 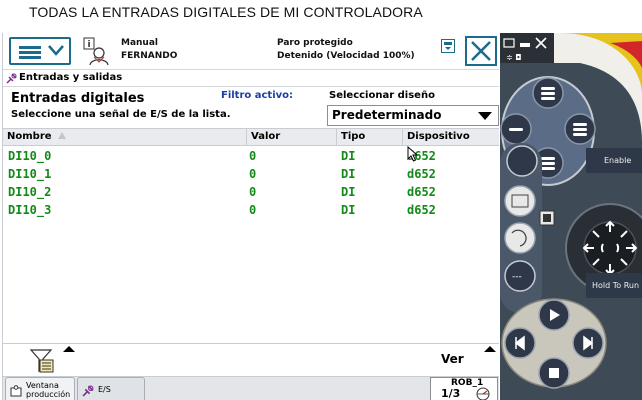 I want to click on column-header-device: Dispositivo, so click(x=451, y=137).